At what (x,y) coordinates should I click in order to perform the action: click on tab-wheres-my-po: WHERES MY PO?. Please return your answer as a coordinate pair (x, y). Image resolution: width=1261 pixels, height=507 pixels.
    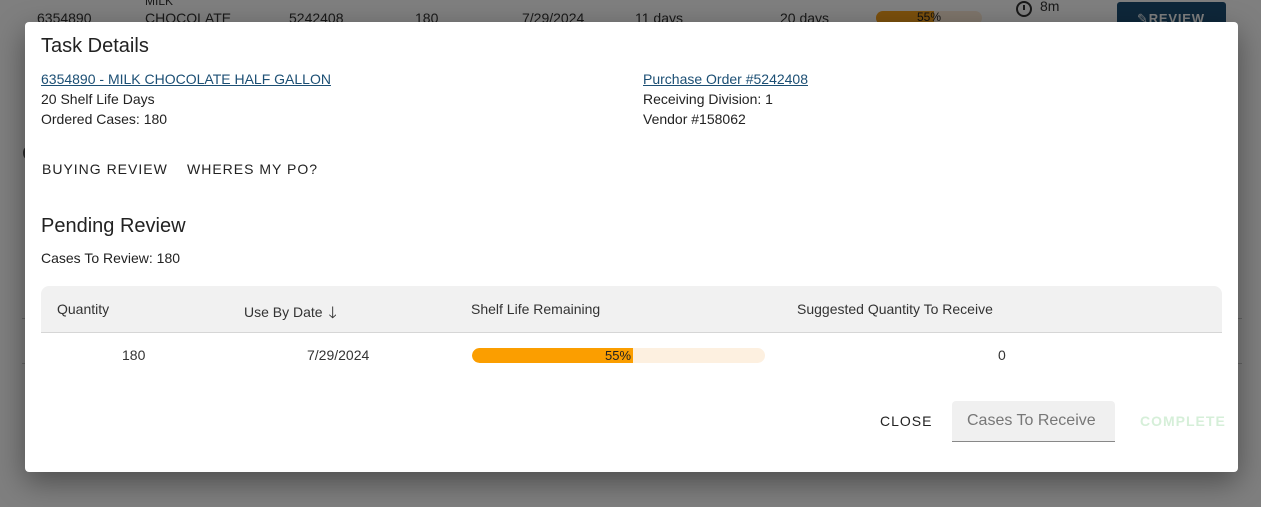
    Looking at the image, I should click on (252, 169).